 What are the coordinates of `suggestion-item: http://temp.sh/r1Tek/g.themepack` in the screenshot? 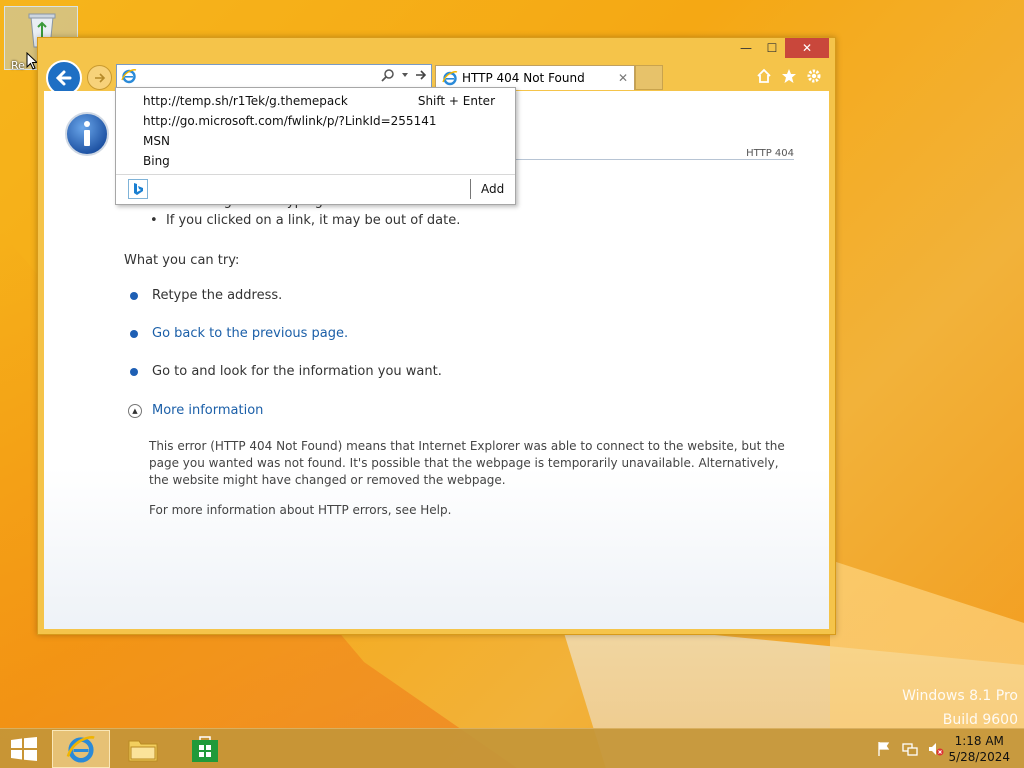 It's located at (245, 101).